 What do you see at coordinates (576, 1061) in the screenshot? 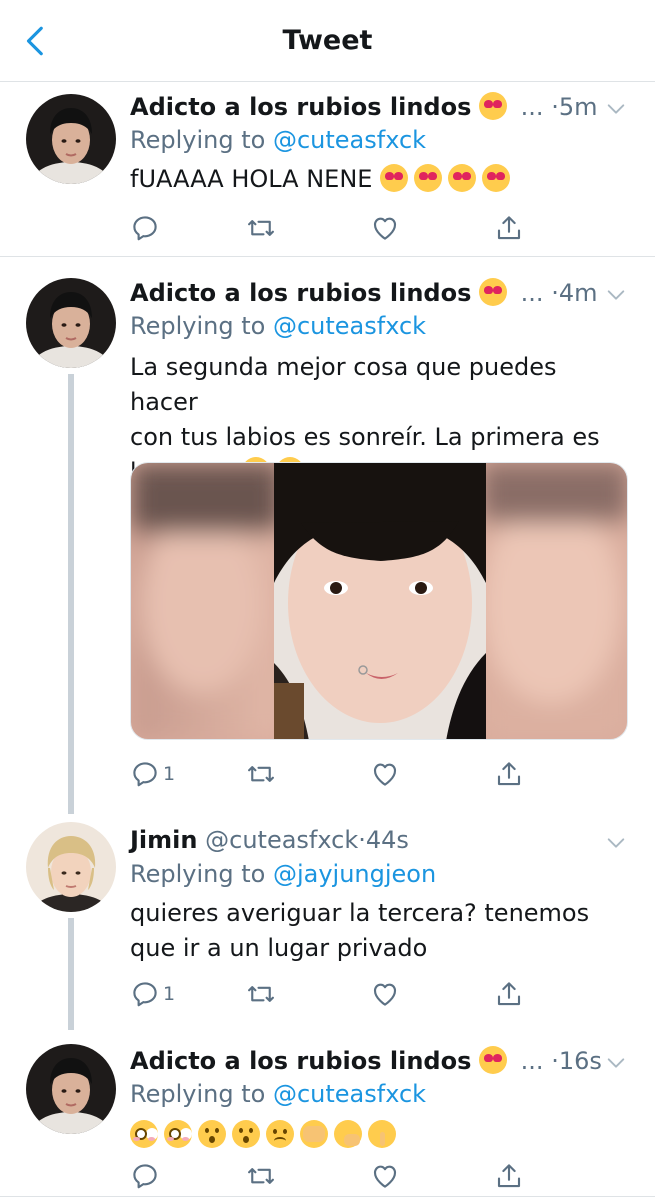
I see `timestamp: ·16s` at bounding box center [576, 1061].